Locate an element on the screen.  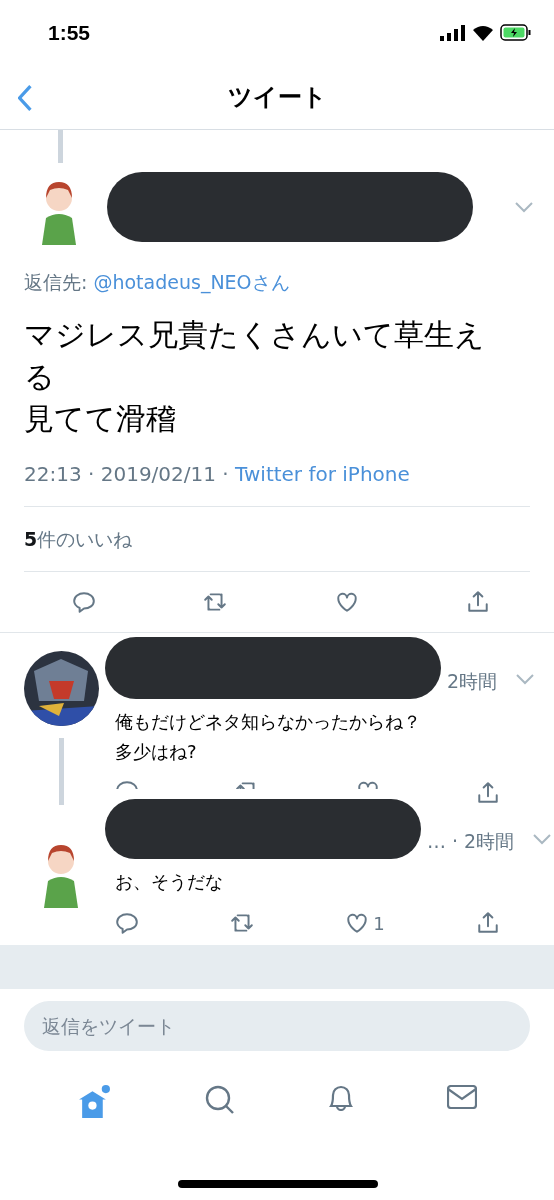
battery-icon is located at coordinates (516, 32).